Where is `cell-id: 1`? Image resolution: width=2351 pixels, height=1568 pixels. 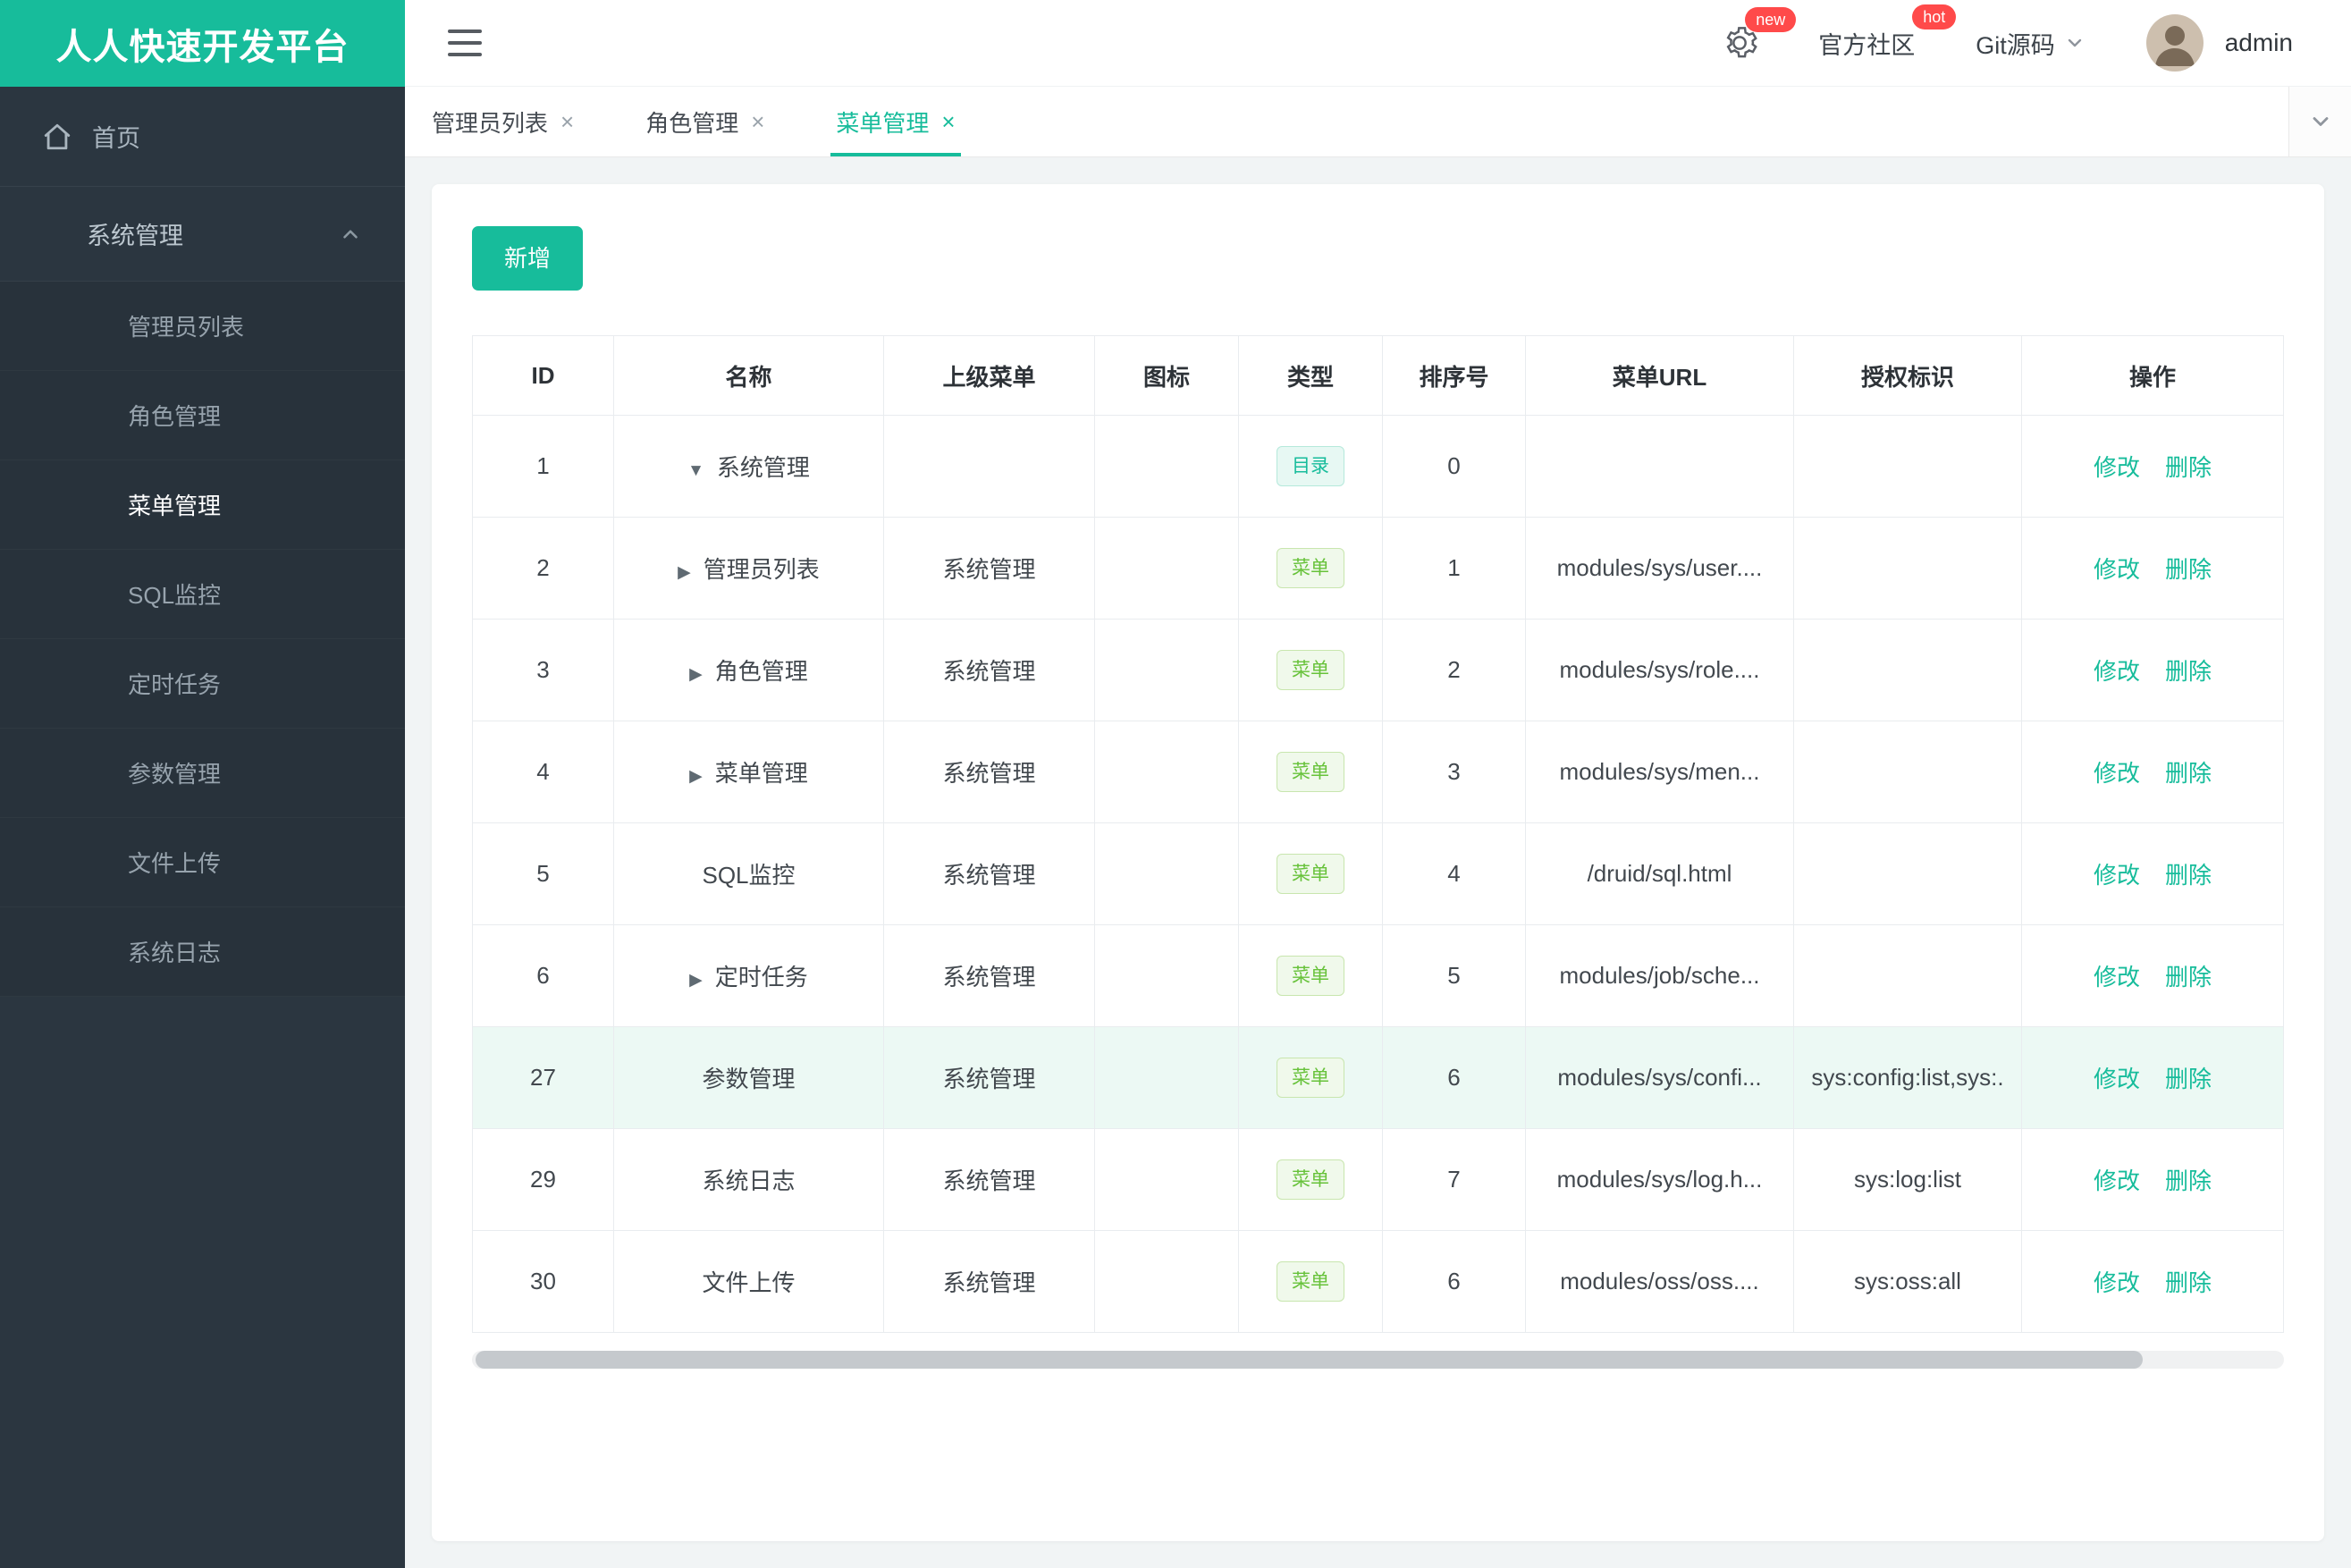 cell-id: 1 is located at coordinates (543, 466).